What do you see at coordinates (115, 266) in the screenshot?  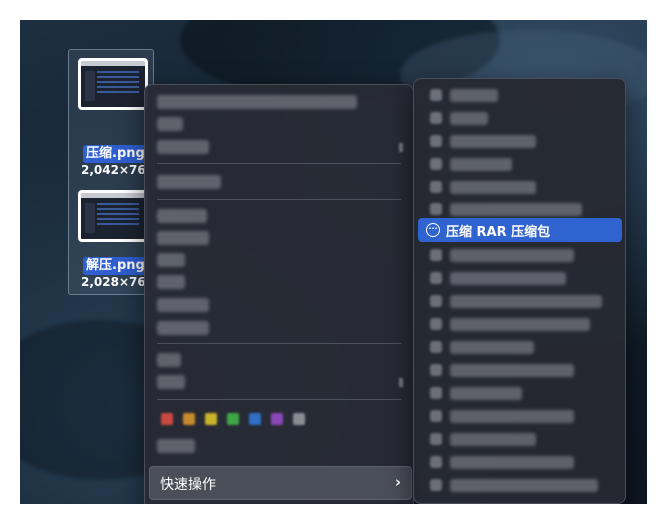 I see `file-name: 解压.png` at bounding box center [115, 266].